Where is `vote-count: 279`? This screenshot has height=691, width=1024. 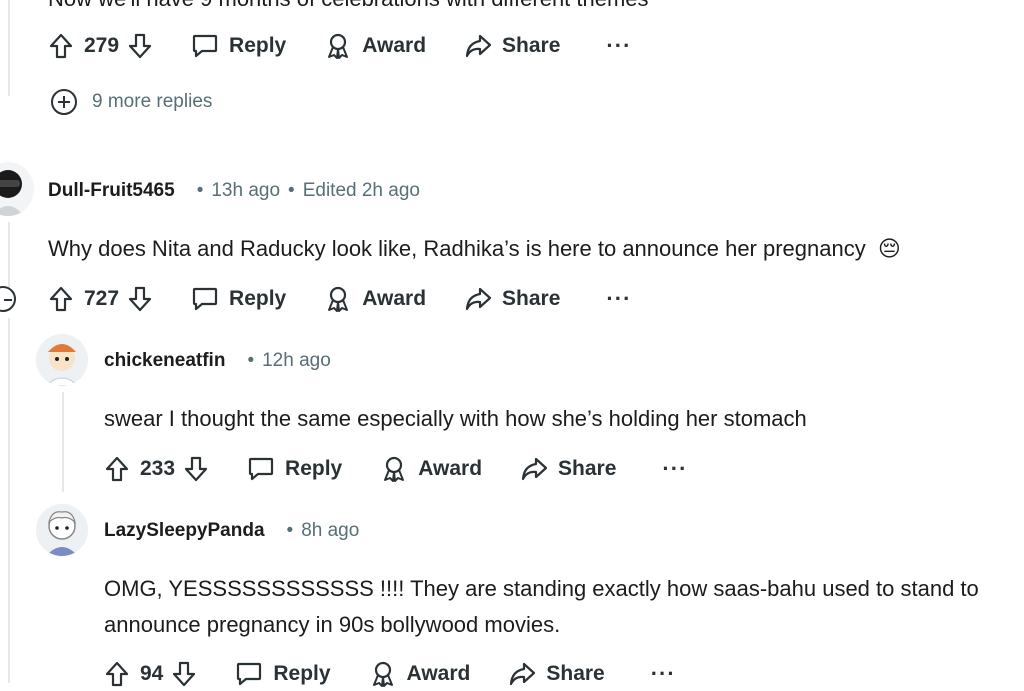 vote-count: 279 is located at coordinates (102, 45).